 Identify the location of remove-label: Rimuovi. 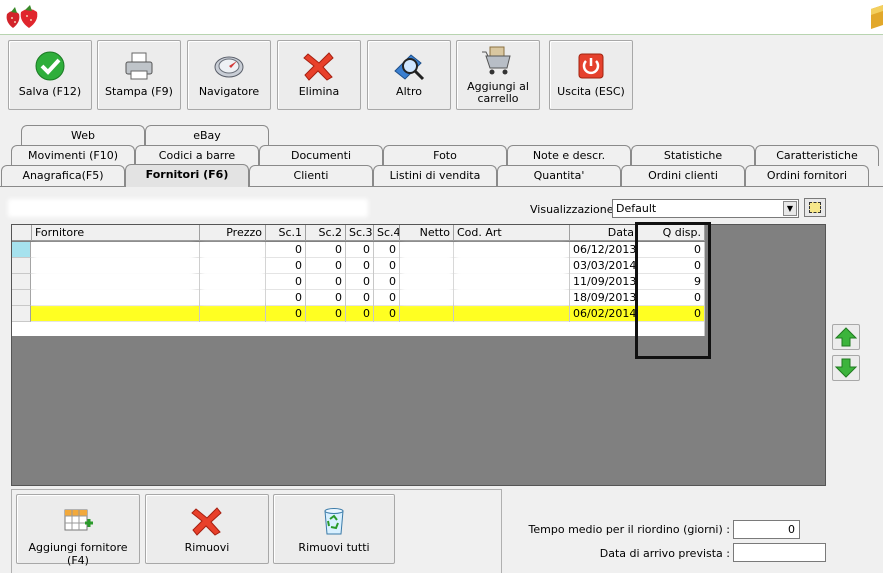
(207, 547).